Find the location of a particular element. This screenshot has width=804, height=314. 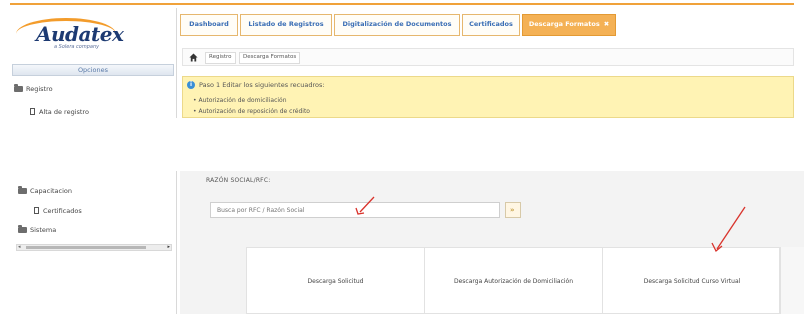

annotation-arrow-search-icon is located at coordinates (365, 205).